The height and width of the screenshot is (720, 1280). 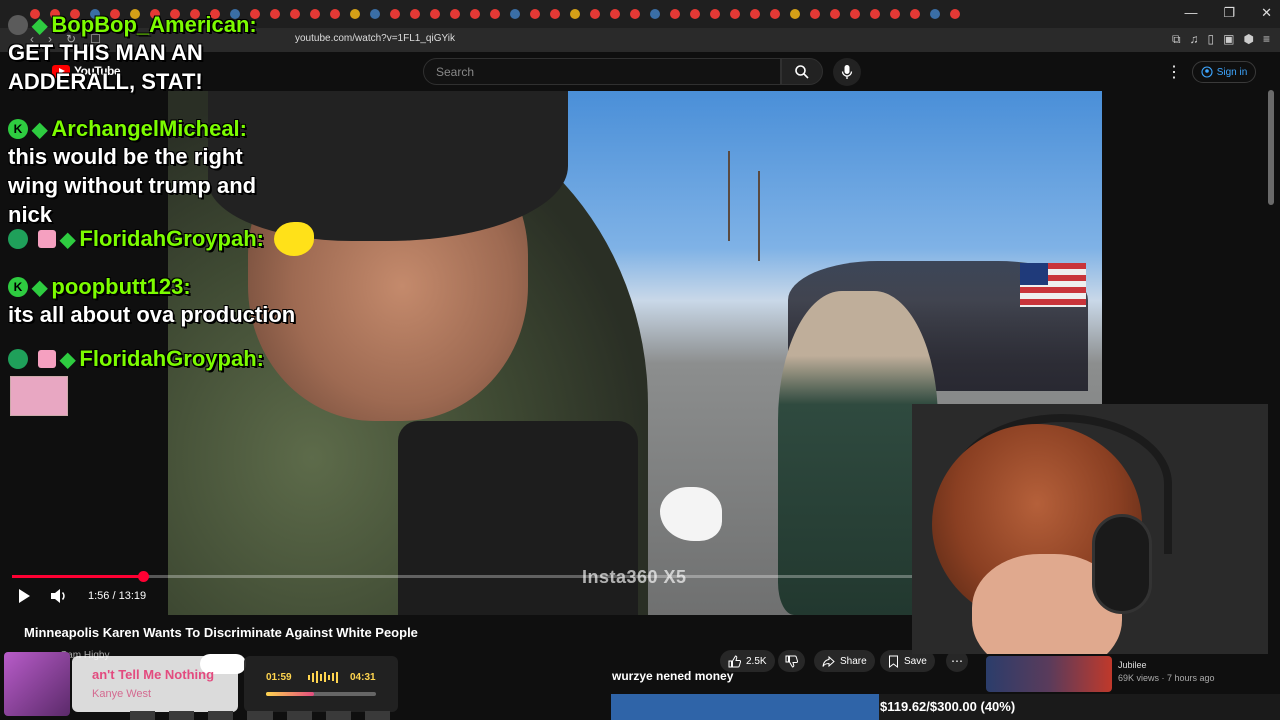 What do you see at coordinates (828, 661) in the screenshot?
I see `share-icon` at bounding box center [828, 661].